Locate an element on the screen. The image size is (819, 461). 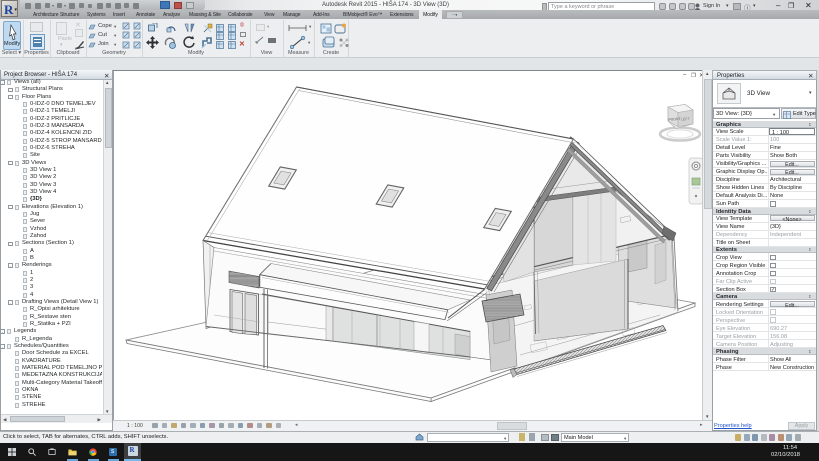
svg-text: LEFT is located at coordinates (686, 119).